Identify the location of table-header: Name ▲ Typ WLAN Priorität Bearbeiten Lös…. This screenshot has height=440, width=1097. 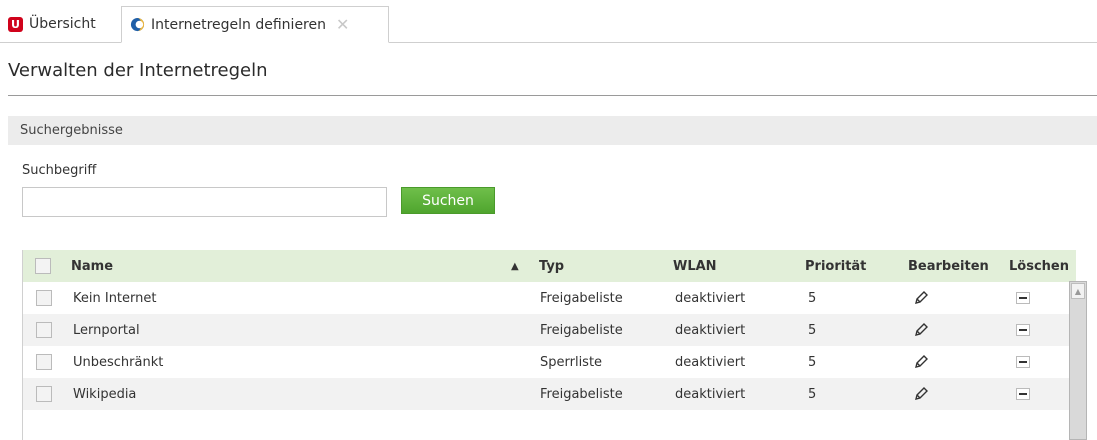
(549, 266).